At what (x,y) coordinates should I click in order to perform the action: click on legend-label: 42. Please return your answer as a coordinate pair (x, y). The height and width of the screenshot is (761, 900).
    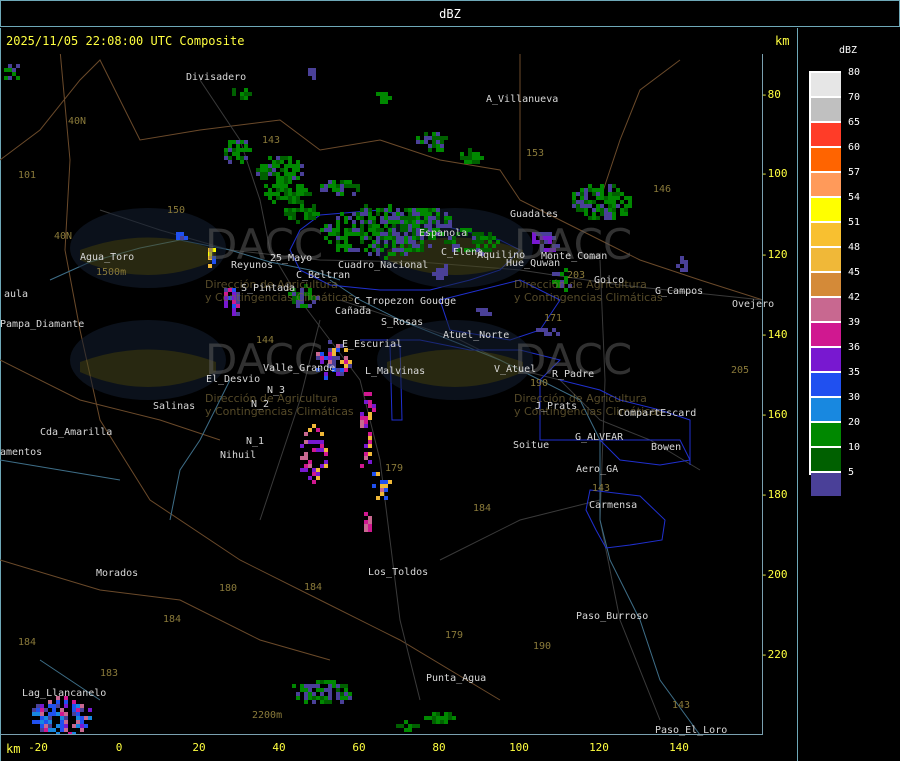
    Looking at the image, I should click on (854, 297).